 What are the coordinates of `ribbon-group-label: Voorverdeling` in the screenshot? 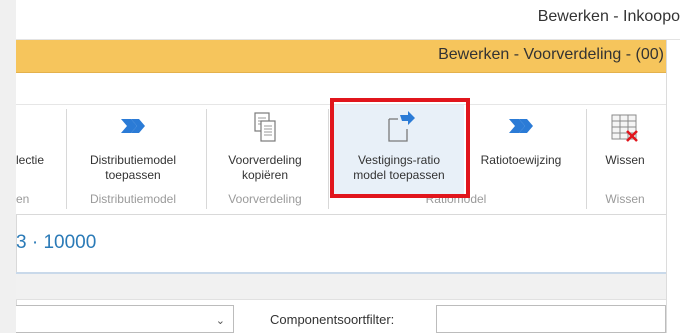 It's located at (265, 199).